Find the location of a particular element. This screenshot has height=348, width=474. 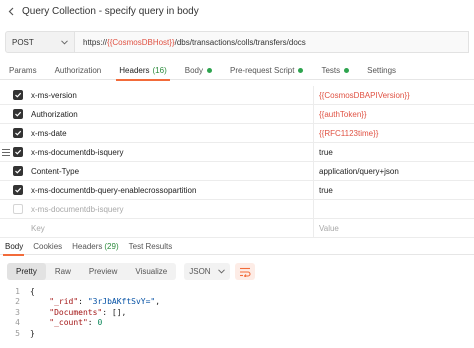

method-select: POST is located at coordinates (40, 42).